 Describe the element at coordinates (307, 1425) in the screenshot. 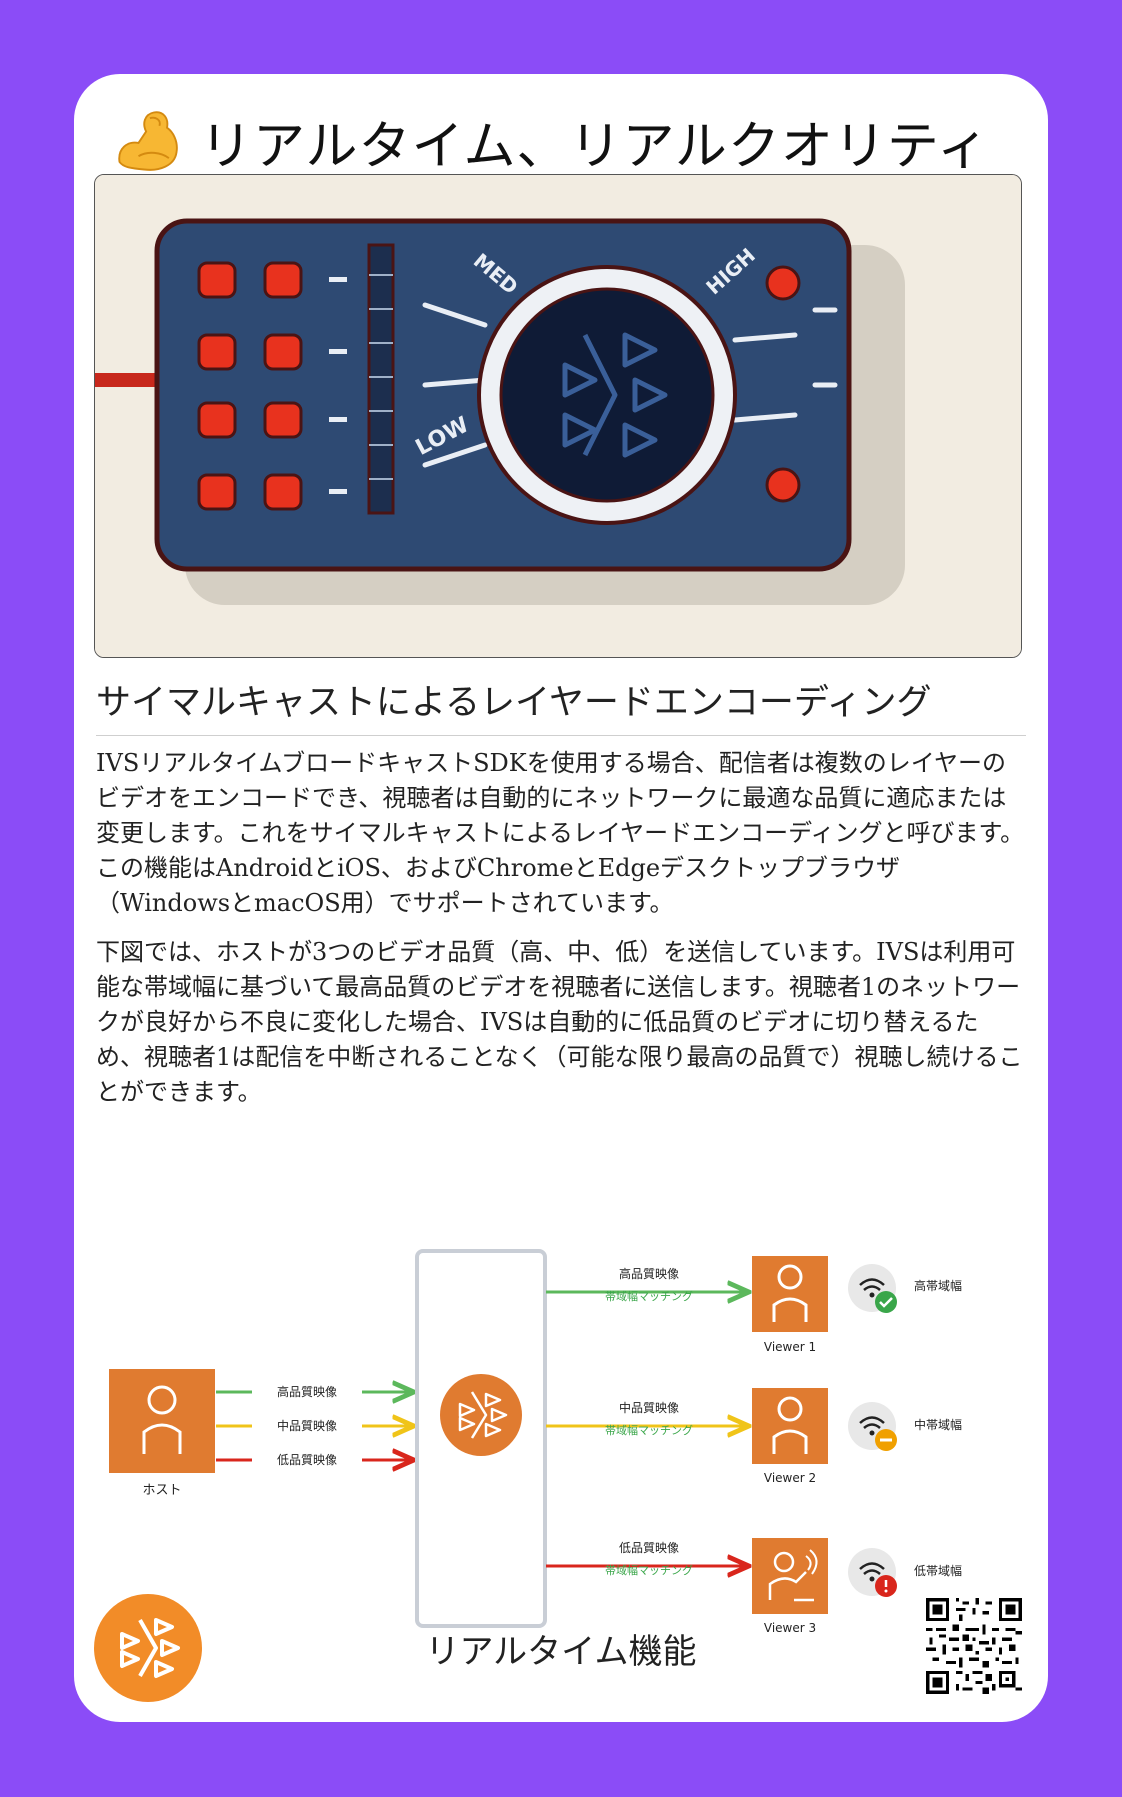

I see `stream-label-mid: 中品質映像` at that location.